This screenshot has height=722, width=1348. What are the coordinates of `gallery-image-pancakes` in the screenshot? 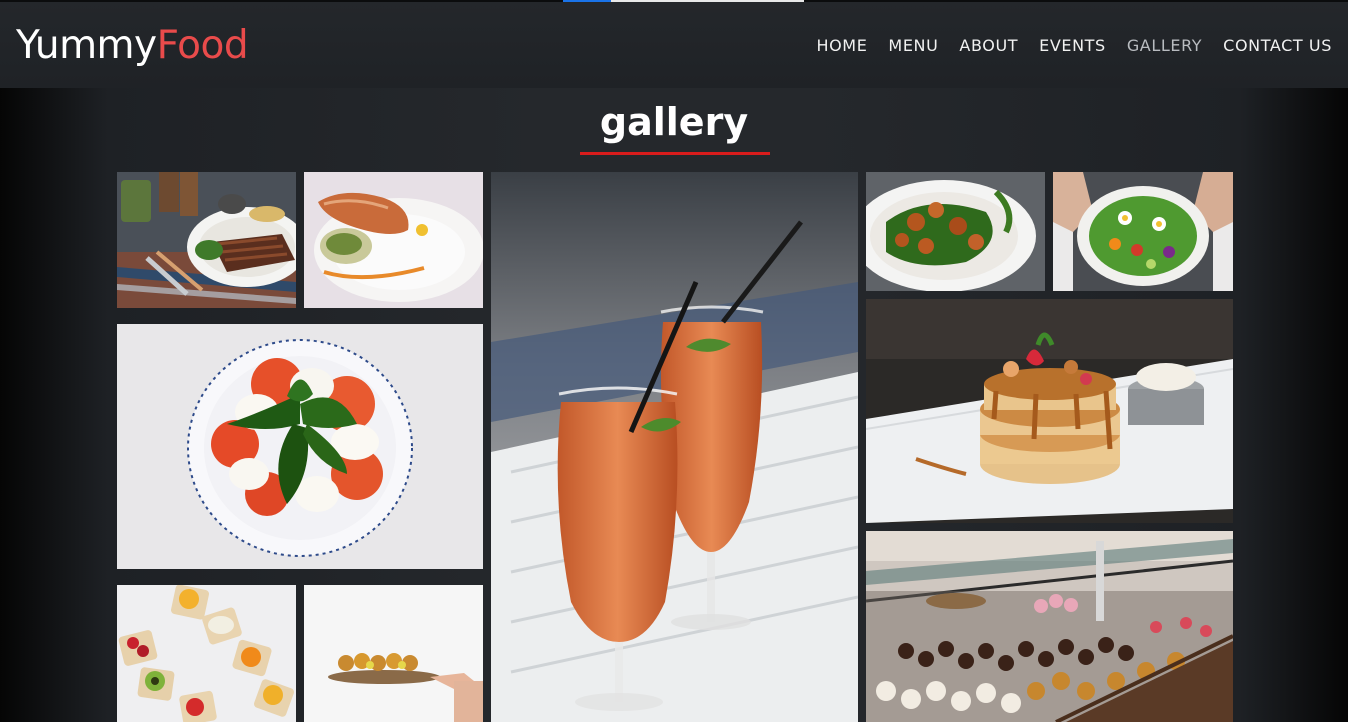 It's located at (1049, 411).